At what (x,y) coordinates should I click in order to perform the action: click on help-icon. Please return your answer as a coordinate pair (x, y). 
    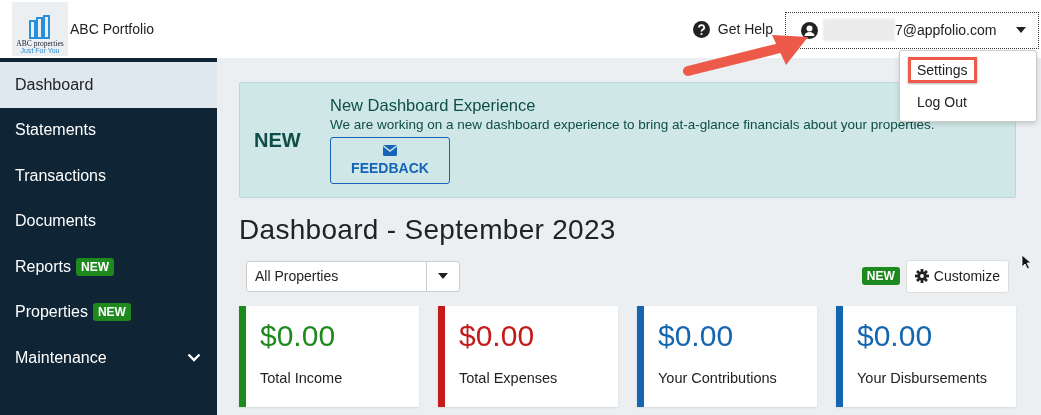
    Looking at the image, I should click on (701, 29).